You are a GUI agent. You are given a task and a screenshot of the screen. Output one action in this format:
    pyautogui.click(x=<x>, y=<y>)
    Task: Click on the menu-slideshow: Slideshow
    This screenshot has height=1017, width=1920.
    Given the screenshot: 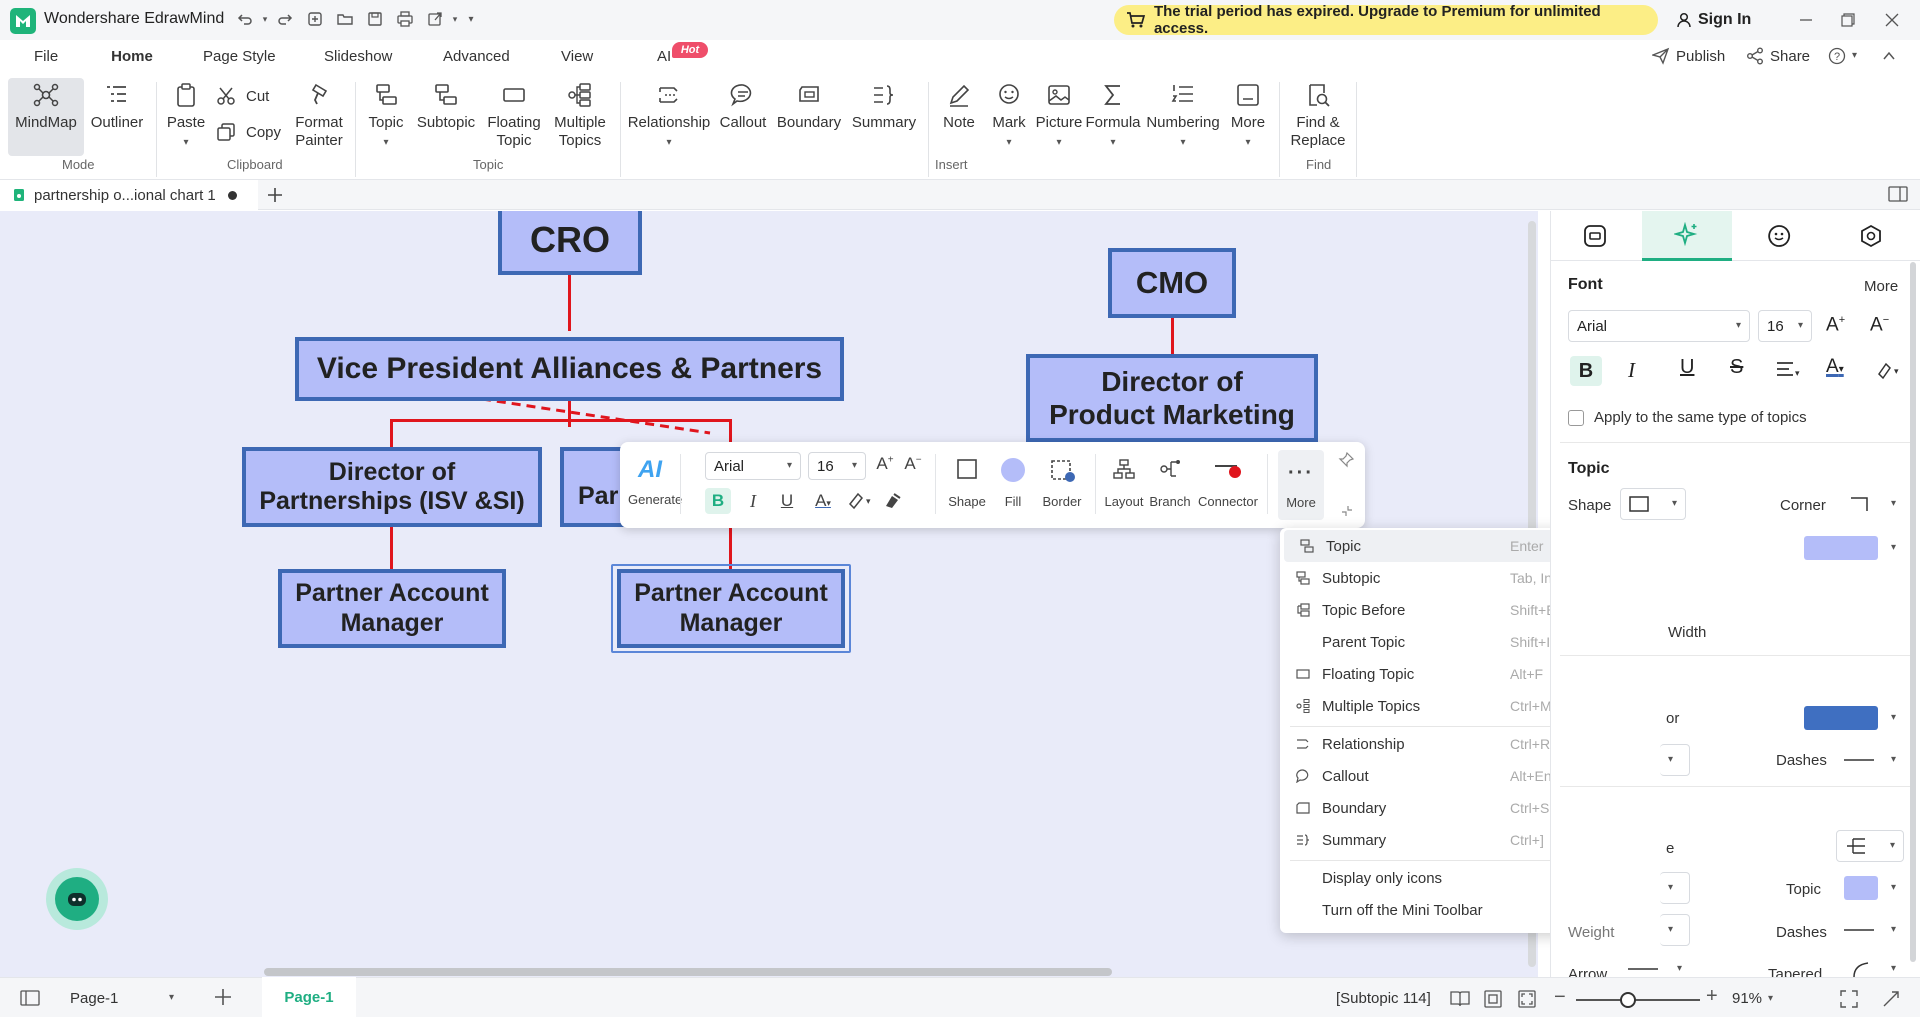 What is the action you would take?
    pyautogui.click(x=358, y=56)
    